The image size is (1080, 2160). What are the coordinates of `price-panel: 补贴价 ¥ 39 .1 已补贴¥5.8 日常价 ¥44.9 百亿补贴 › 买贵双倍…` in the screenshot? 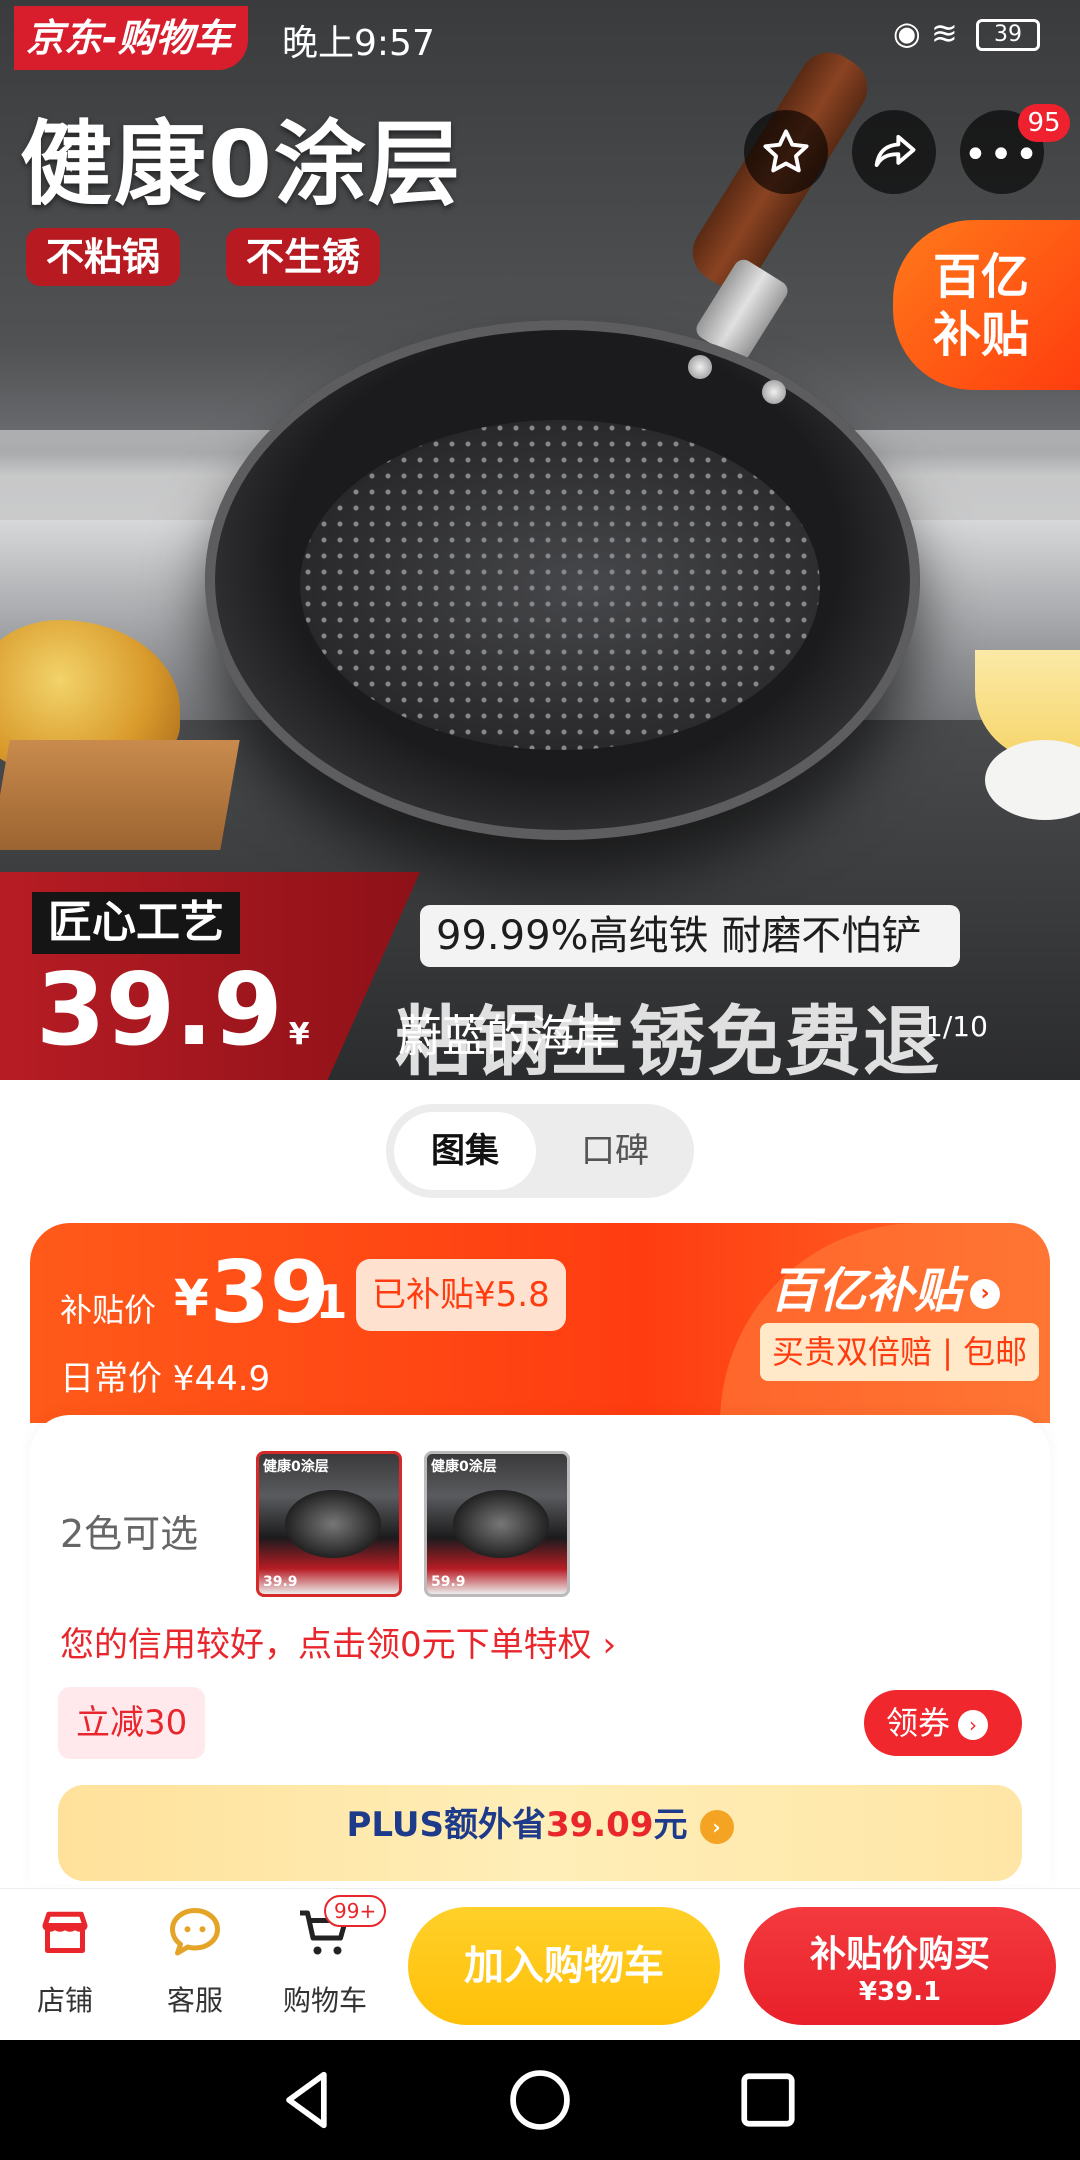 It's located at (540, 1323).